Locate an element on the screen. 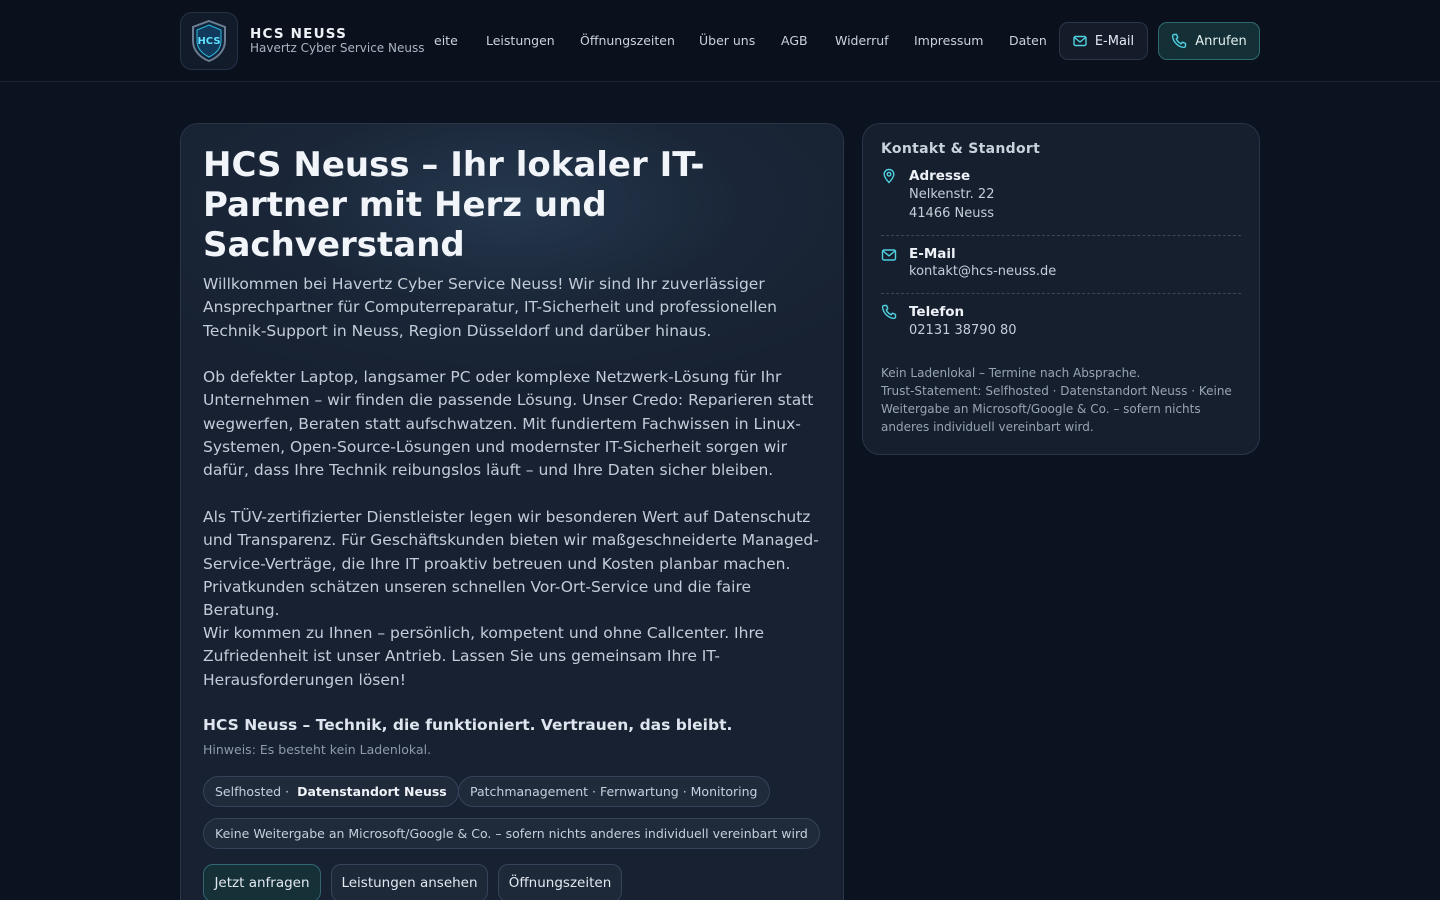  address-line-1: Nelkenstr. 22 is located at coordinates (952, 194).